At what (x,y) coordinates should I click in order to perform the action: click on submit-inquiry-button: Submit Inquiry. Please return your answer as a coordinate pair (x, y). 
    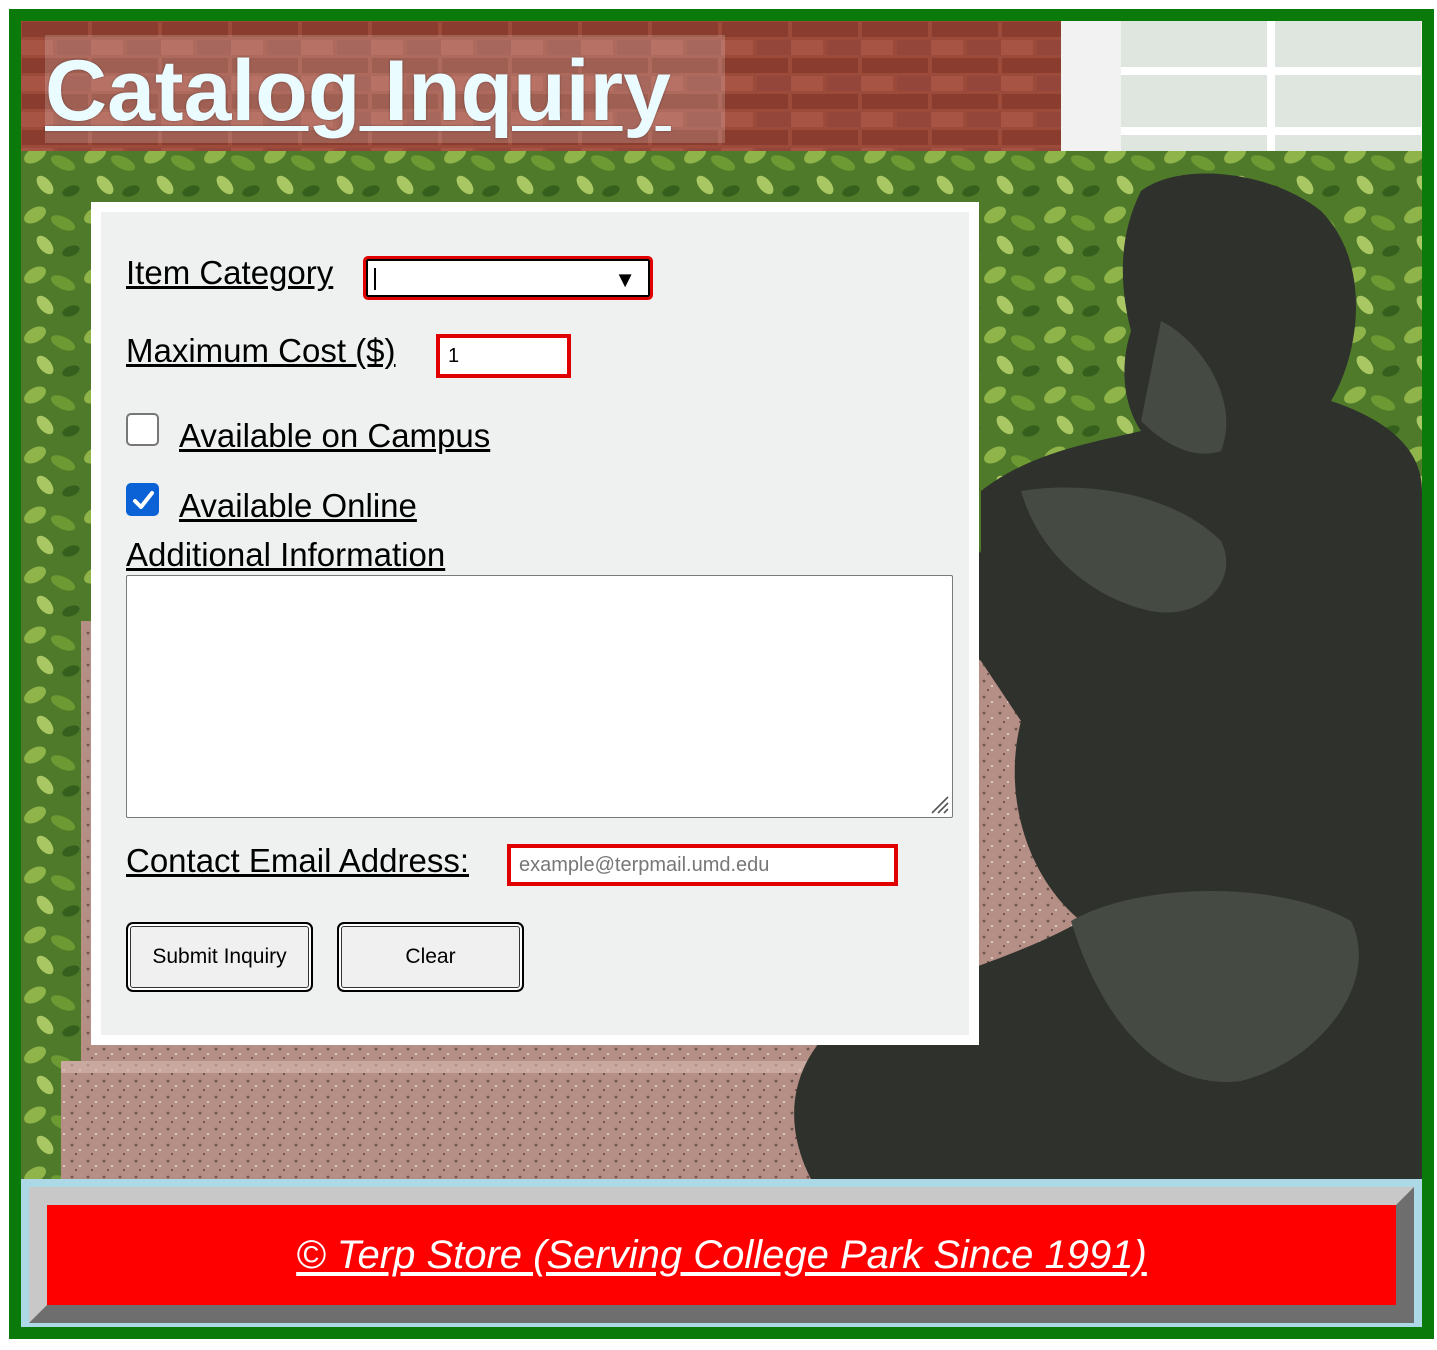
    Looking at the image, I should click on (219, 957).